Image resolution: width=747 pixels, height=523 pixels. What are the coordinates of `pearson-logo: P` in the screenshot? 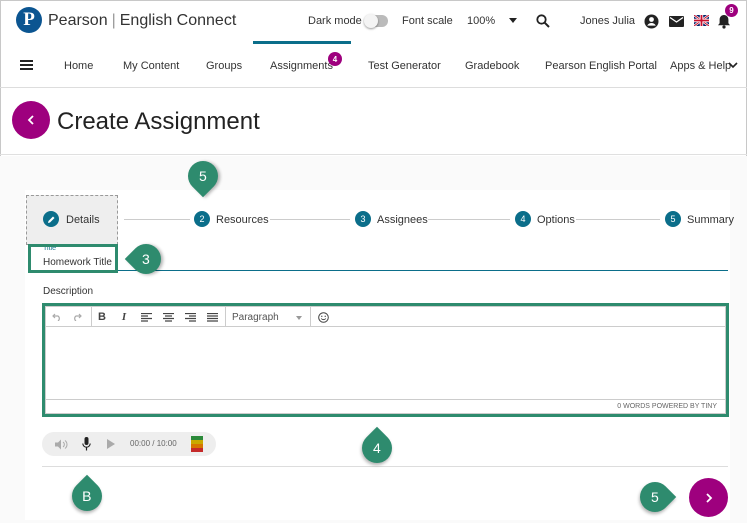 It's located at (29, 20).